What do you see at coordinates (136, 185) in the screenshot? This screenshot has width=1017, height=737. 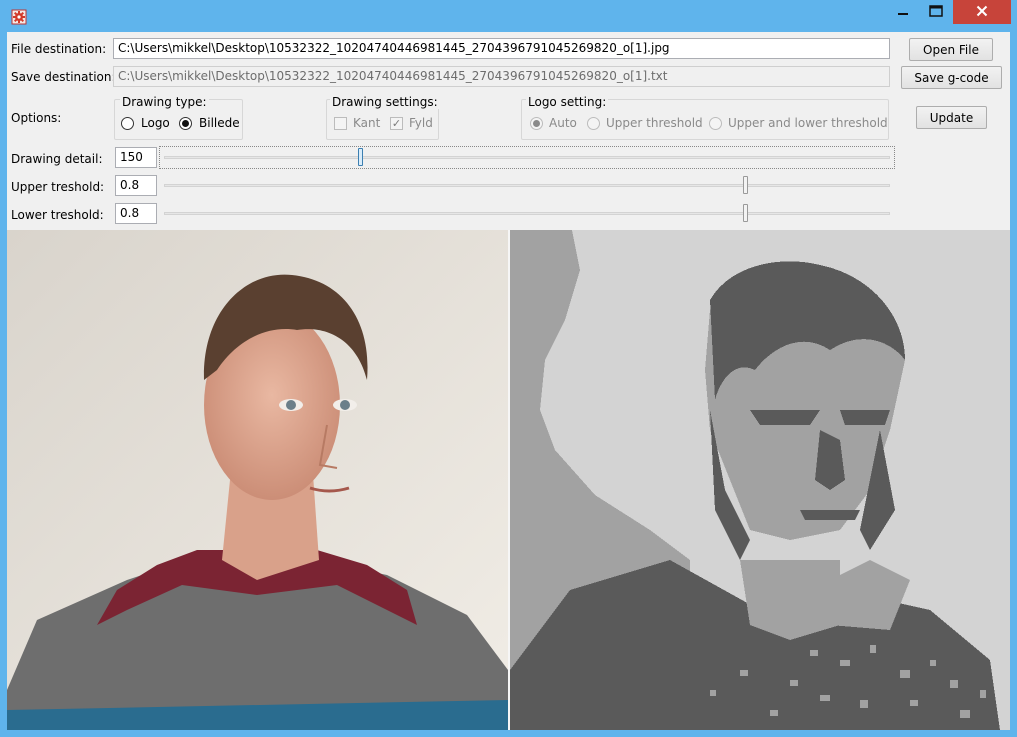 I see `upper-treshold-input: 0.8` at bounding box center [136, 185].